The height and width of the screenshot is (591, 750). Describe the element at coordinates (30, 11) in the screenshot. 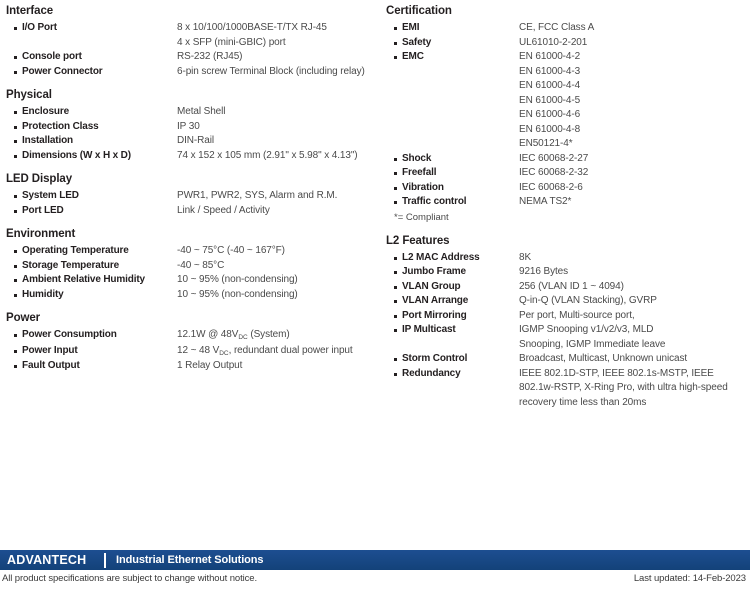

I see `section-title: Interface` at that location.